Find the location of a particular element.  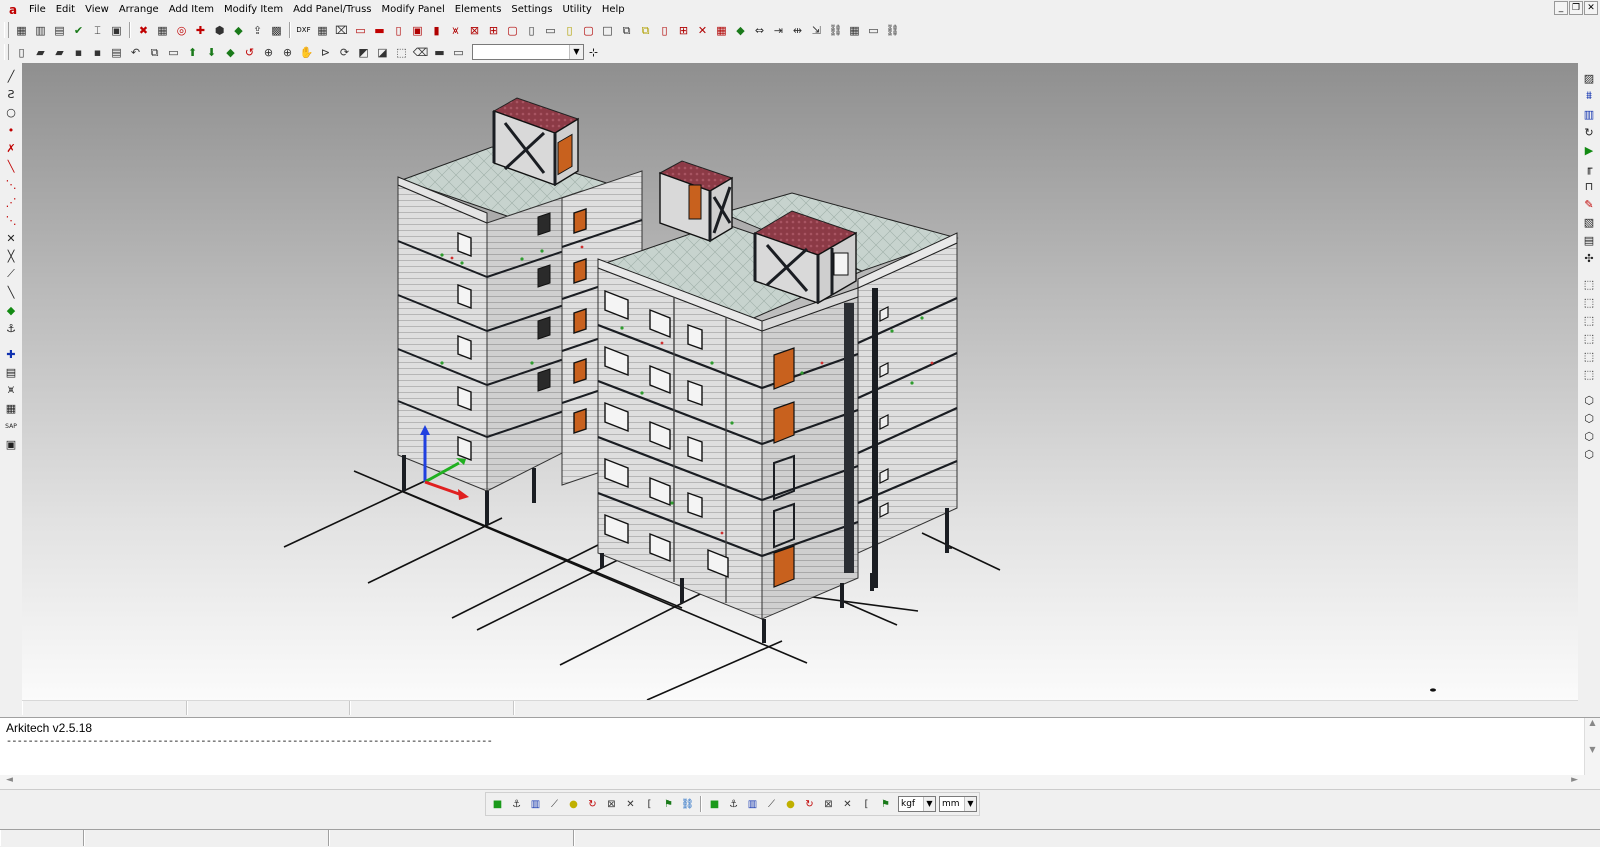

cross-button: ✕ is located at coordinates (702, 30).